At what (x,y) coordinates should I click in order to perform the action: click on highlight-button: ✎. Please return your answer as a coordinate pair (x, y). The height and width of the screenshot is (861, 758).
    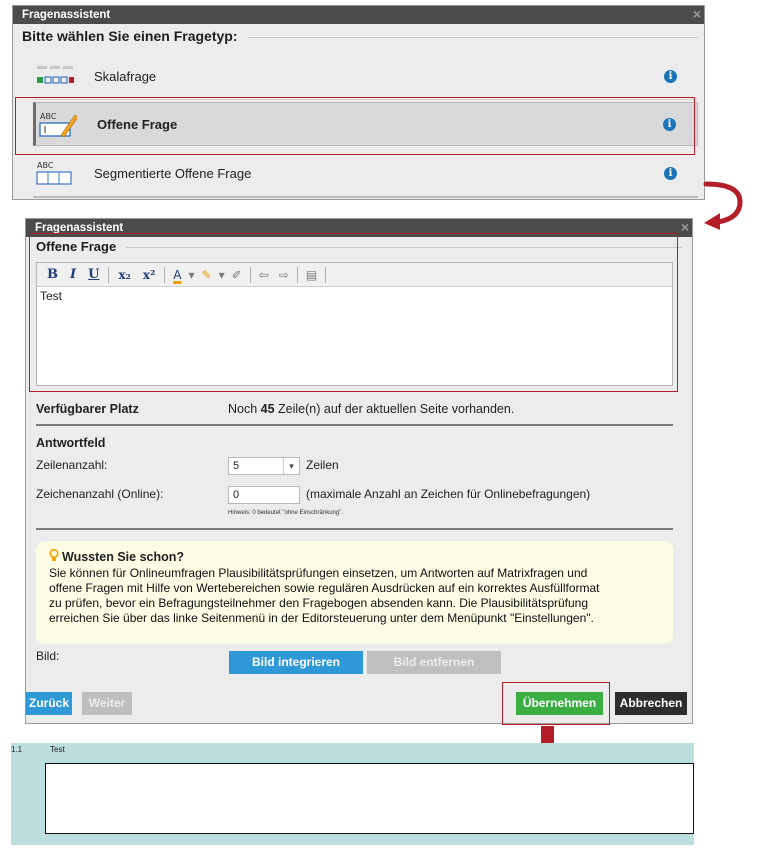
    Looking at the image, I should click on (207, 275).